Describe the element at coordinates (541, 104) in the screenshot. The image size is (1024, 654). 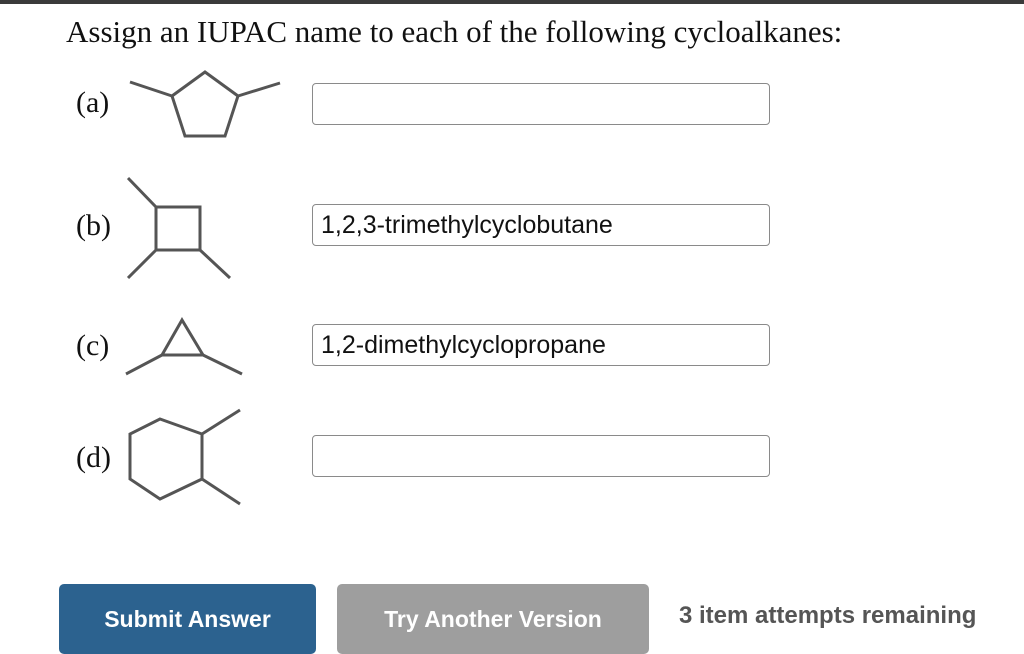
I see `answer-input-a` at that location.